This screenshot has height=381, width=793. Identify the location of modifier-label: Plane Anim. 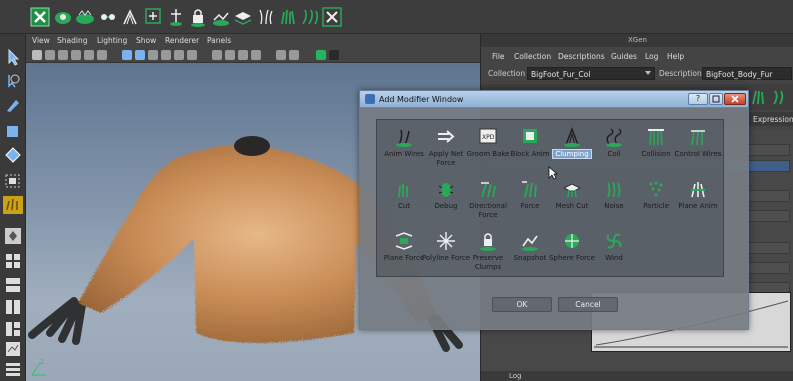
(698, 206).